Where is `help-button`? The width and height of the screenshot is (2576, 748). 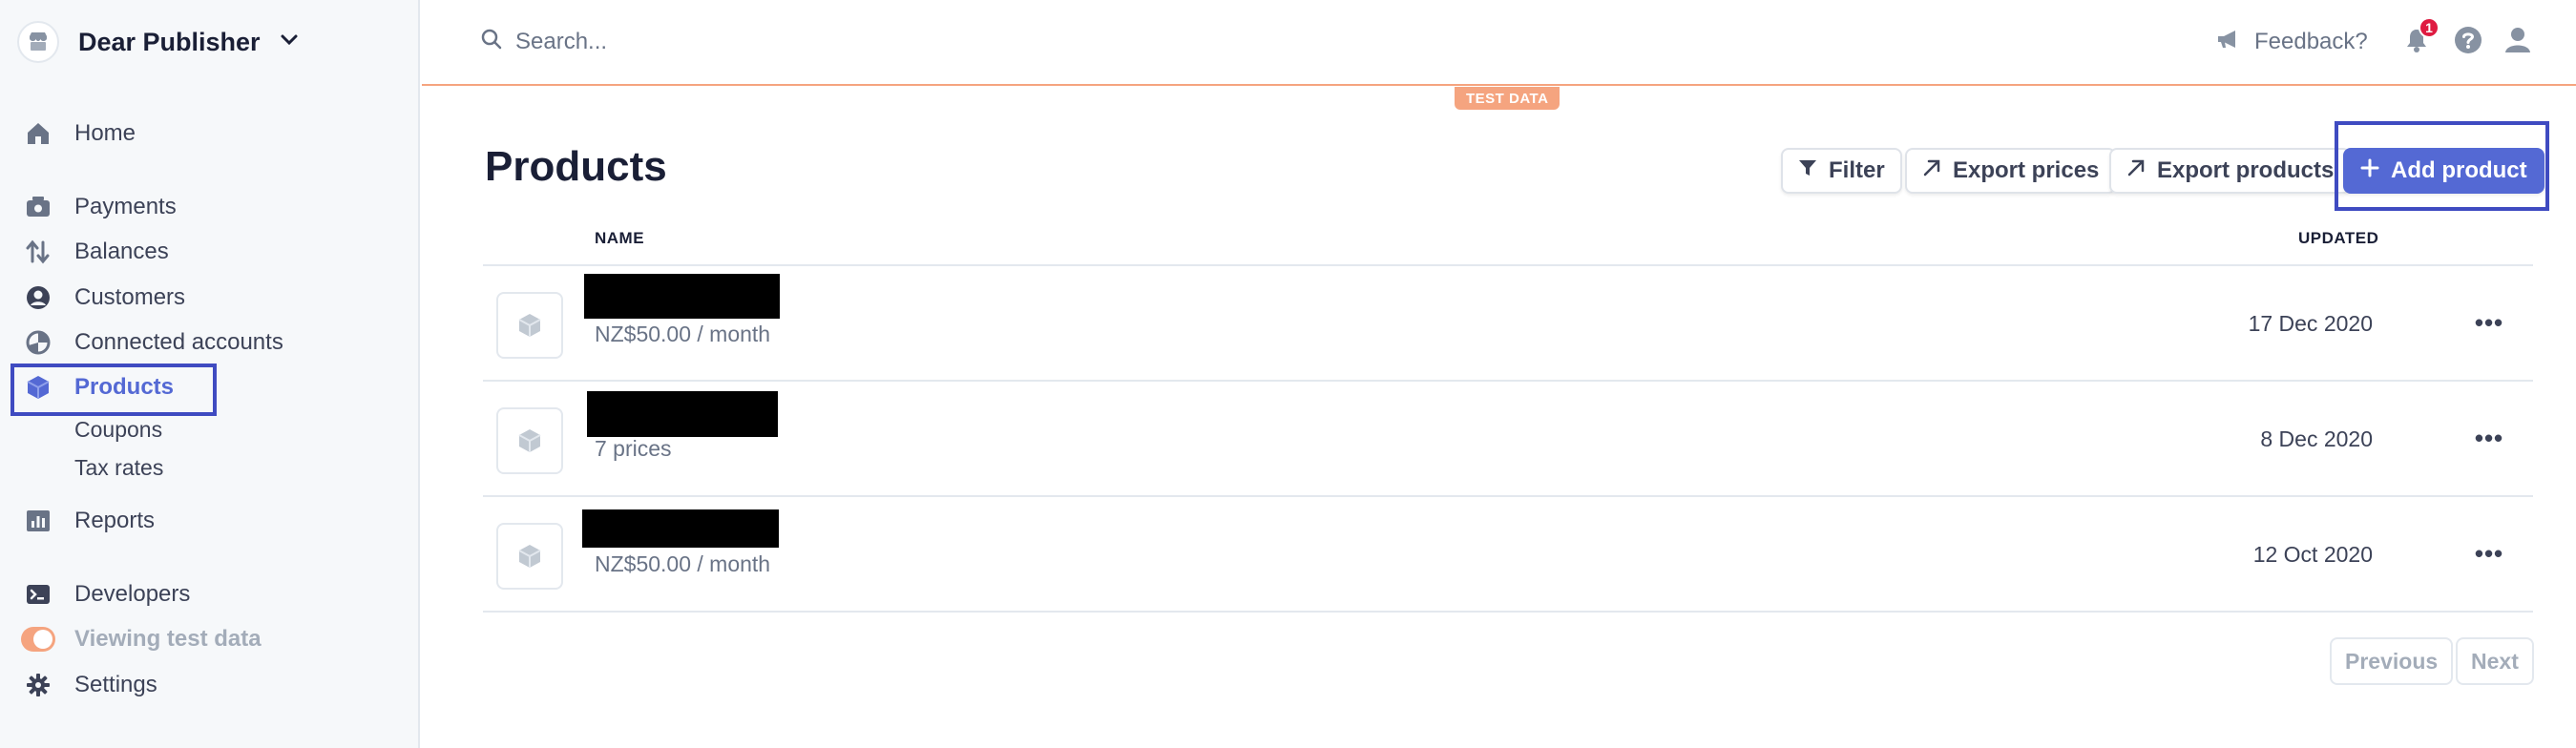
help-button is located at coordinates (2468, 42).